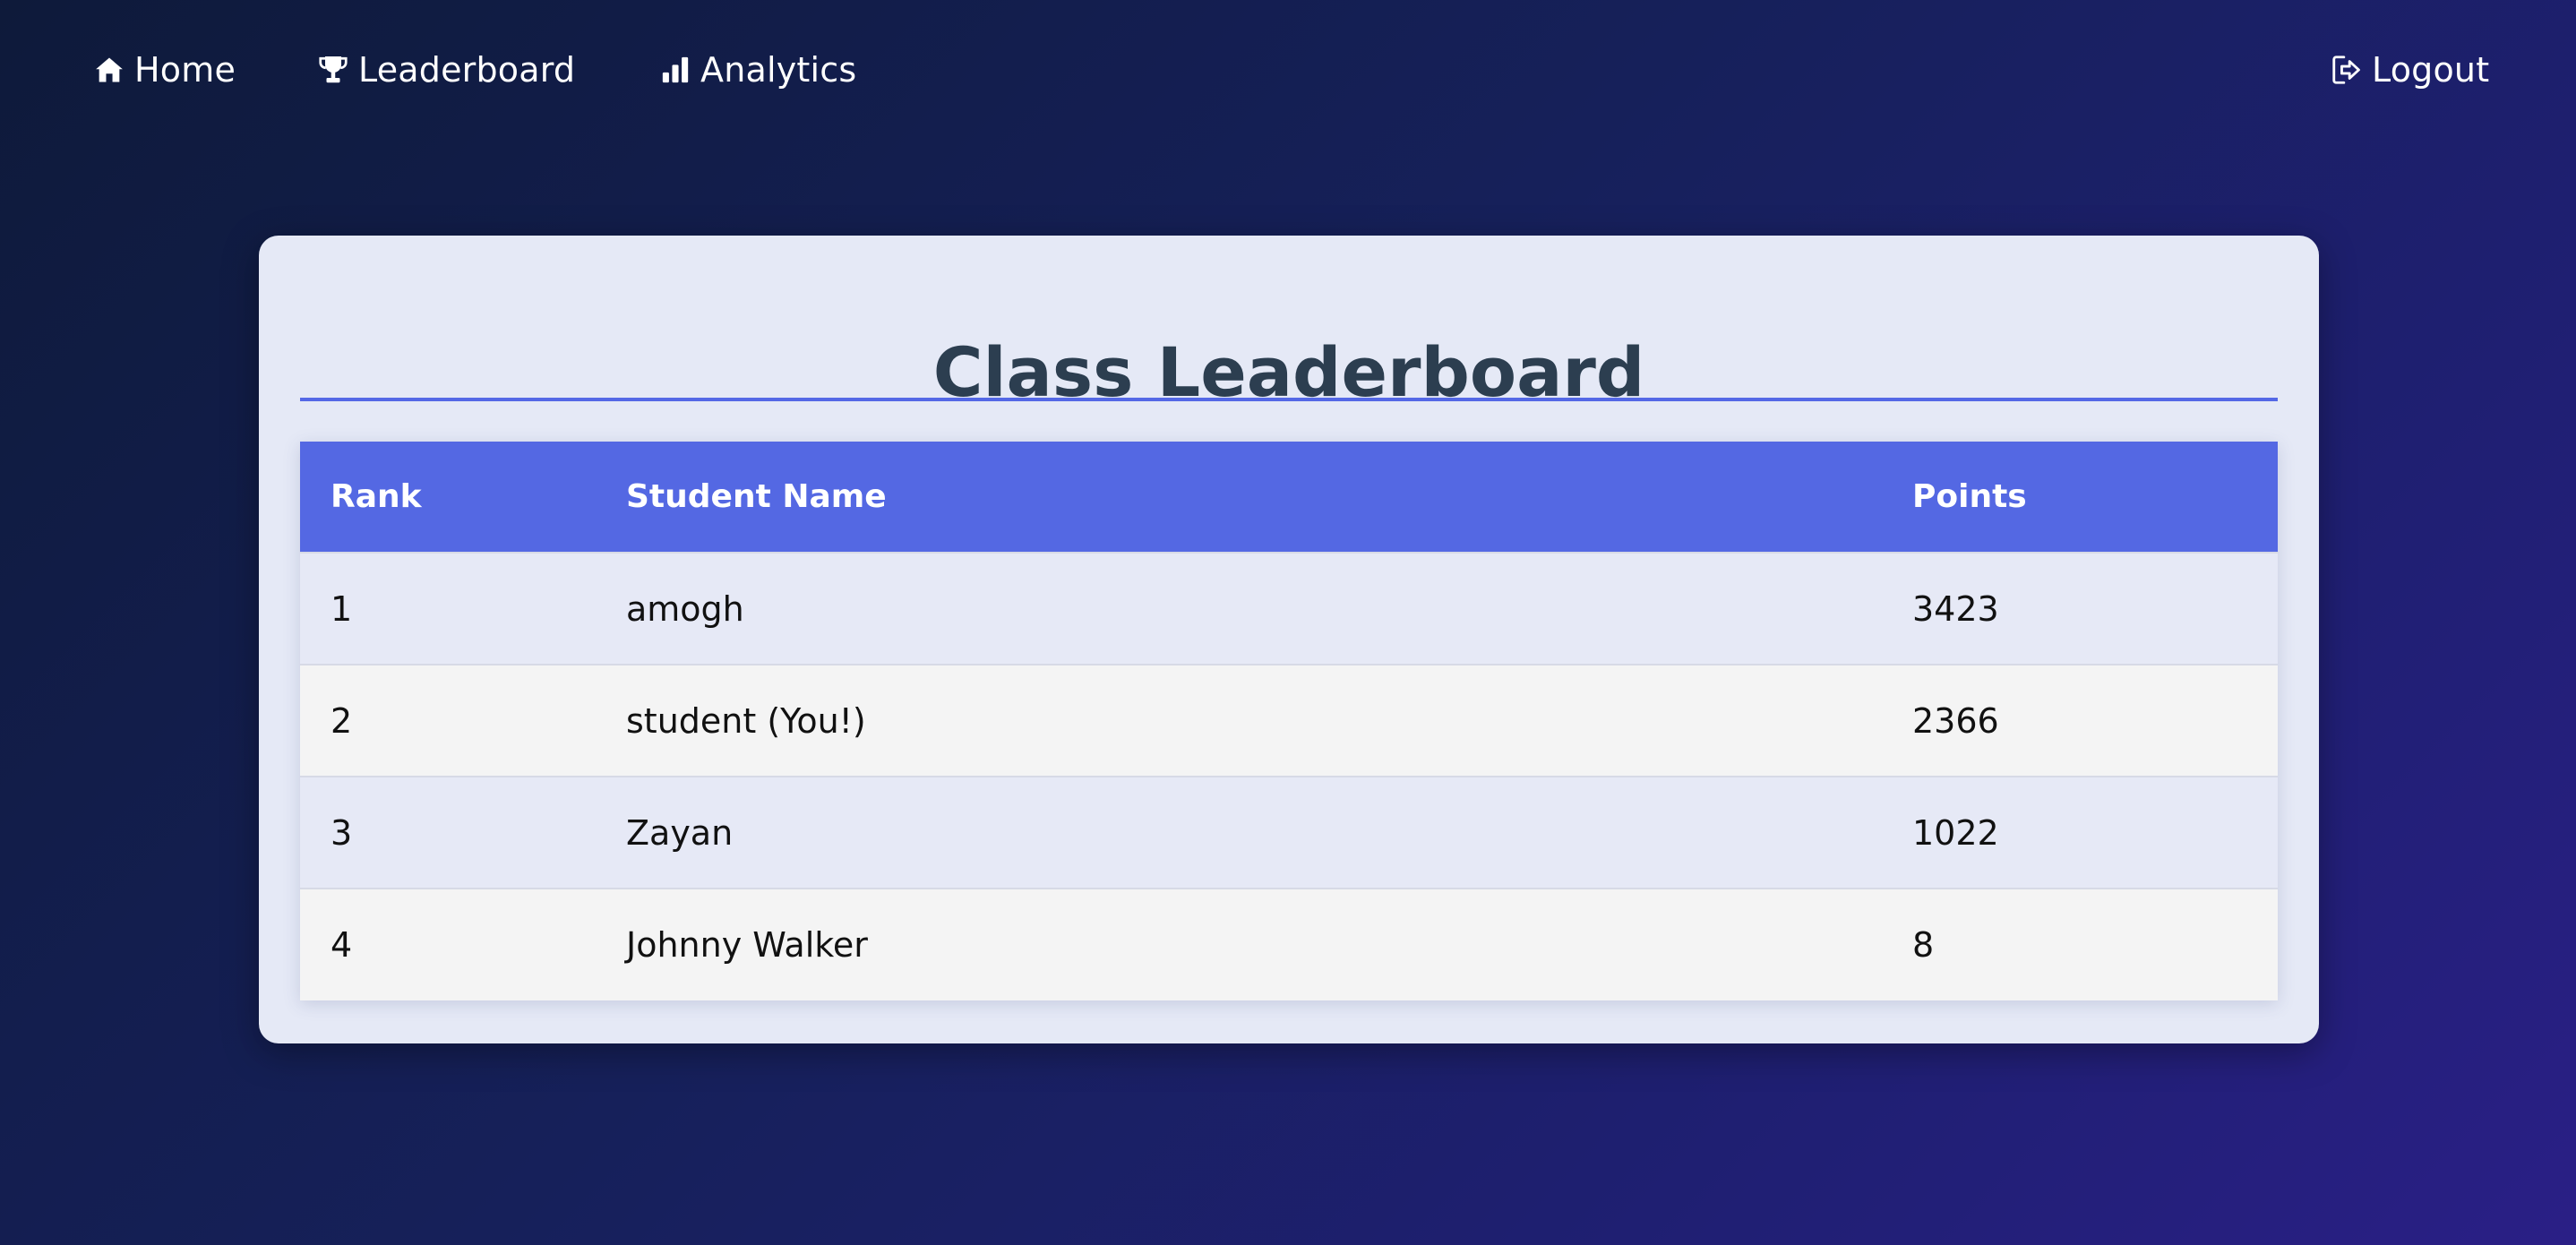 This screenshot has height=1245, width=2576. What do you see at coordinates (756, 496) in the screenshot?
I see `column-header-student-name: Student Name` at bounding box center [756, 496].